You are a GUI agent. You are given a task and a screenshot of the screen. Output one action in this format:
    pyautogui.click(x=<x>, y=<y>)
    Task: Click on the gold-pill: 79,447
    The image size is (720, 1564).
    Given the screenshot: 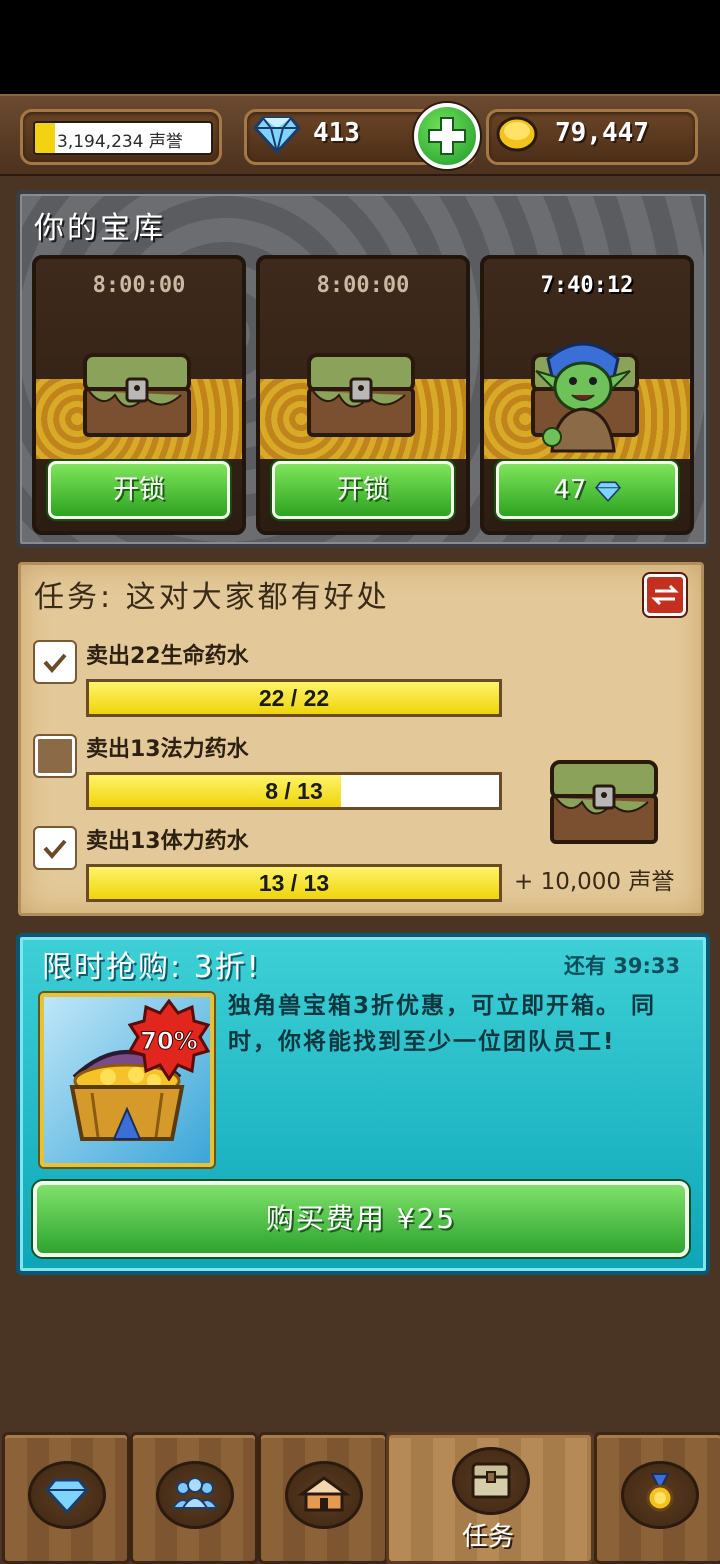 What is the action you would take?
    pyautogui.click(x=592, y=137)
    